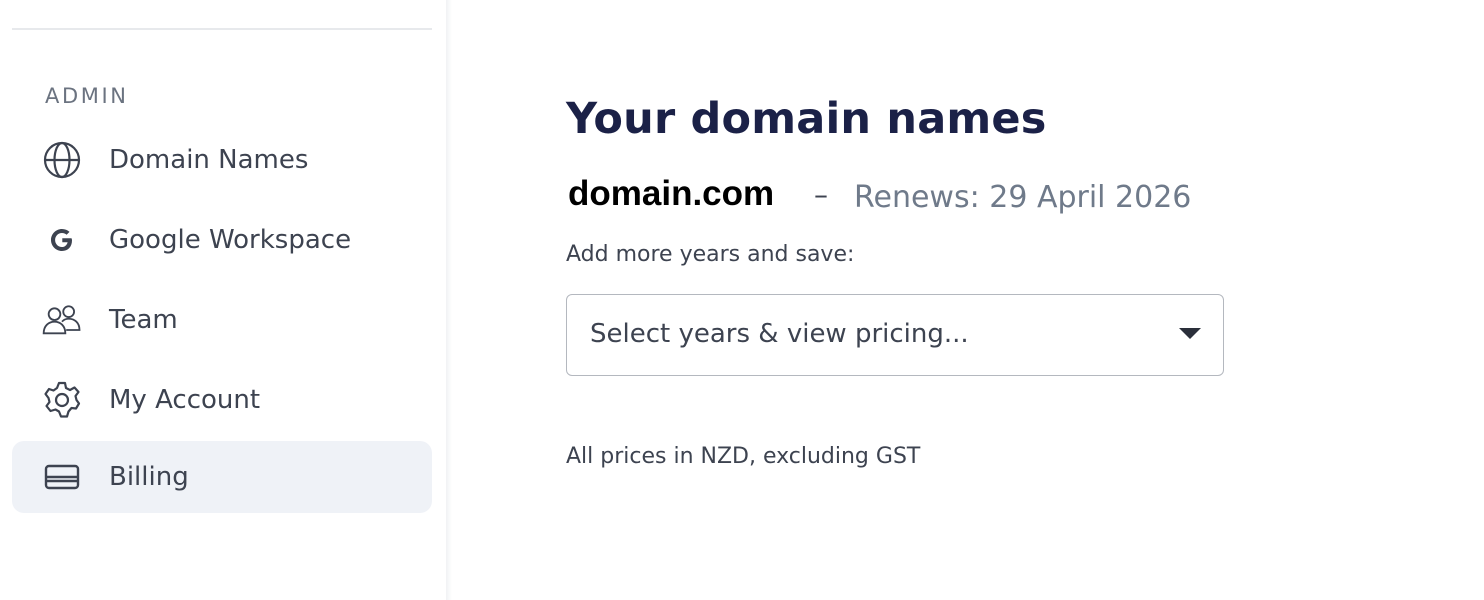 The width and height of the screenshot is (1484, 600). What do you see at coordinates (87, 96) in the screenshot?
I see `sidebar-section-label: ADMIN` at bounding box center [87, 96].